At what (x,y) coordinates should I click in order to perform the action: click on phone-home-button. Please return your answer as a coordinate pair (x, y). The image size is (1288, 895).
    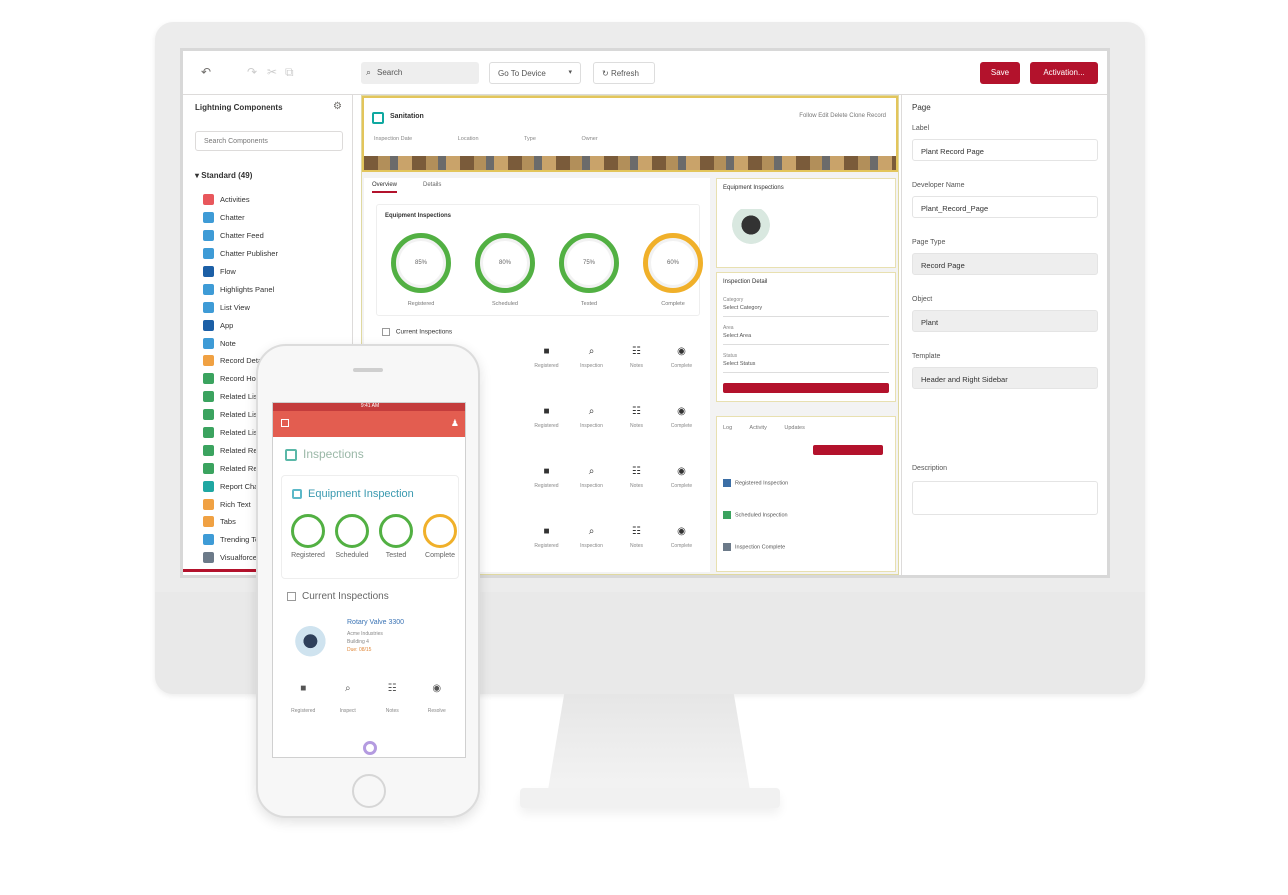
    Looking at the image, I should click on (369, 791).